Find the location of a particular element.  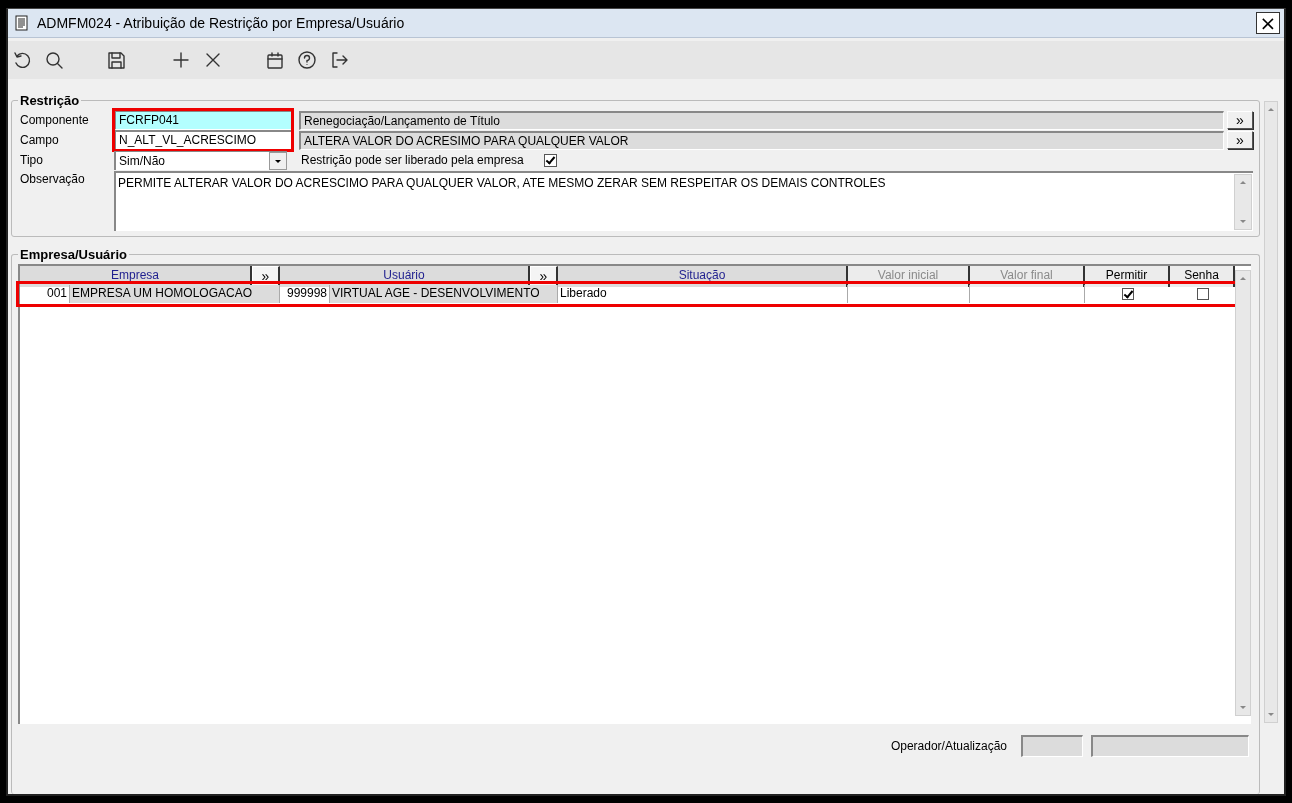

checkbox-label: Restrição pode ser liberado pela empresa is located at coordinates (412, 160).